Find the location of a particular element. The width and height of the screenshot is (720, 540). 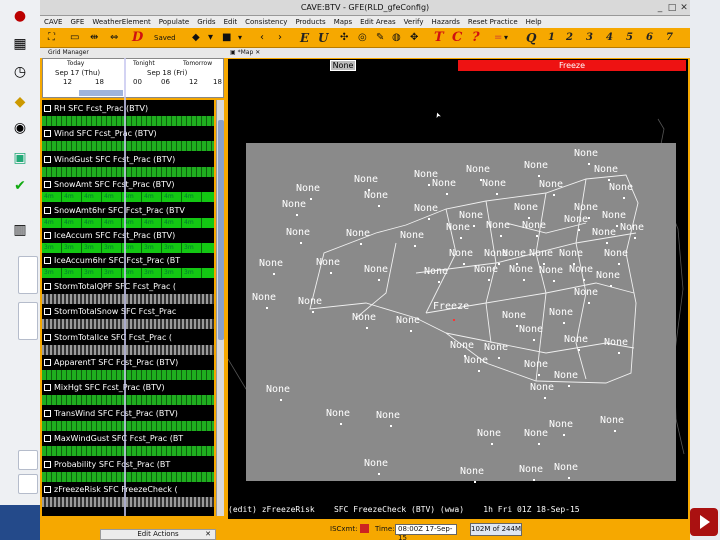

preset-2: 2 is located at coordinates (569, 38).